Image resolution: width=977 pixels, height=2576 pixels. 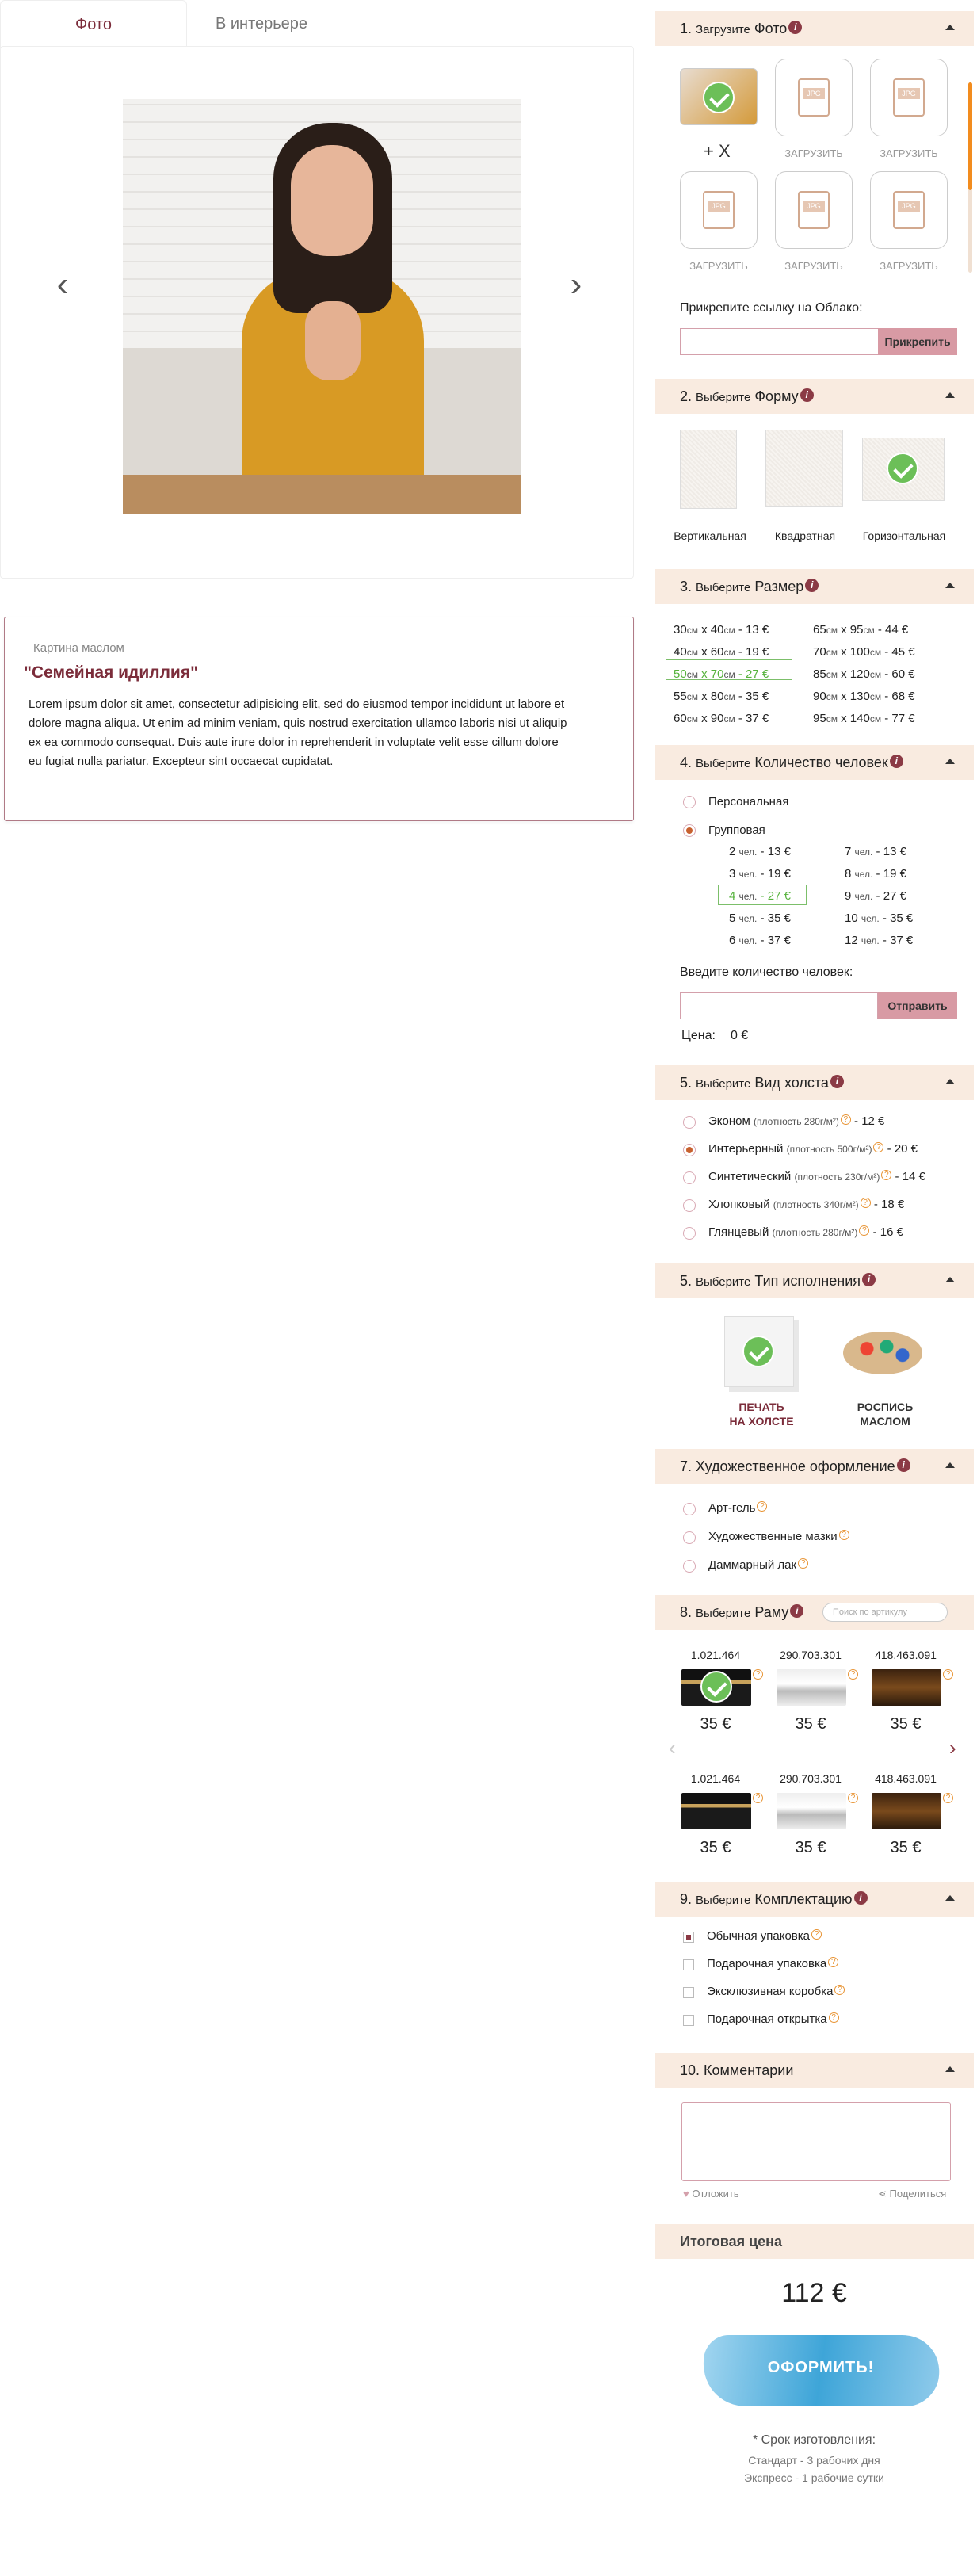 I want to click on people-option: 9 чел. - 27 €, so click(x=875, y=896).